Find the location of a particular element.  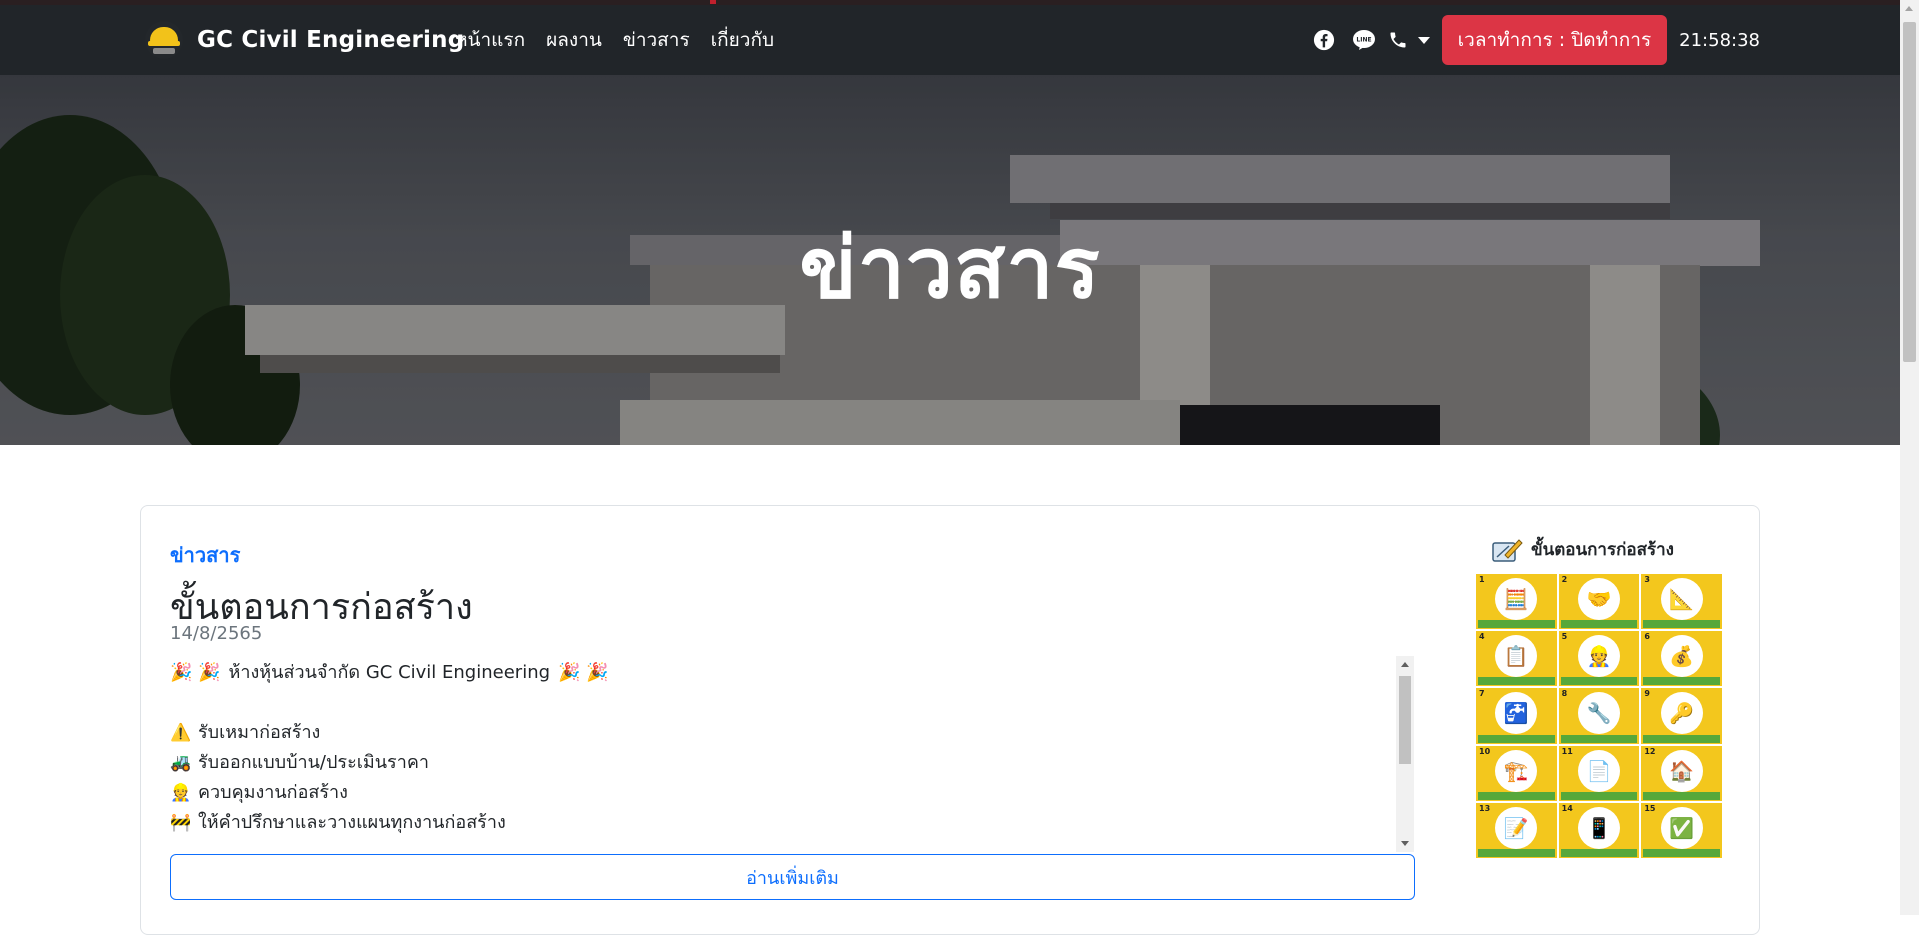

excerpt-line: 🚧 ให้คำปรึกษาและวางแผนทุกงานก่อสร้าง is located at coordinates (791, 823).